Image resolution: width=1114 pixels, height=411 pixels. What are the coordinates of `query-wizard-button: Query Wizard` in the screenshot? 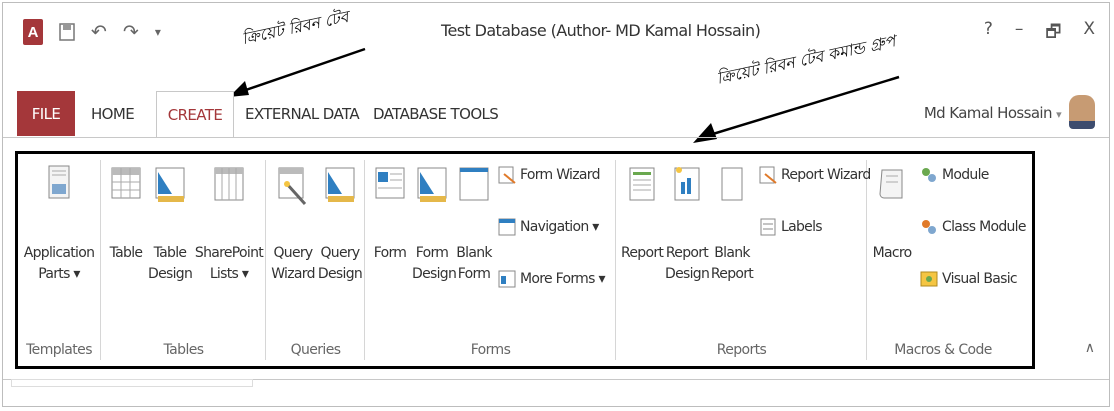 It's located at (293, 224).